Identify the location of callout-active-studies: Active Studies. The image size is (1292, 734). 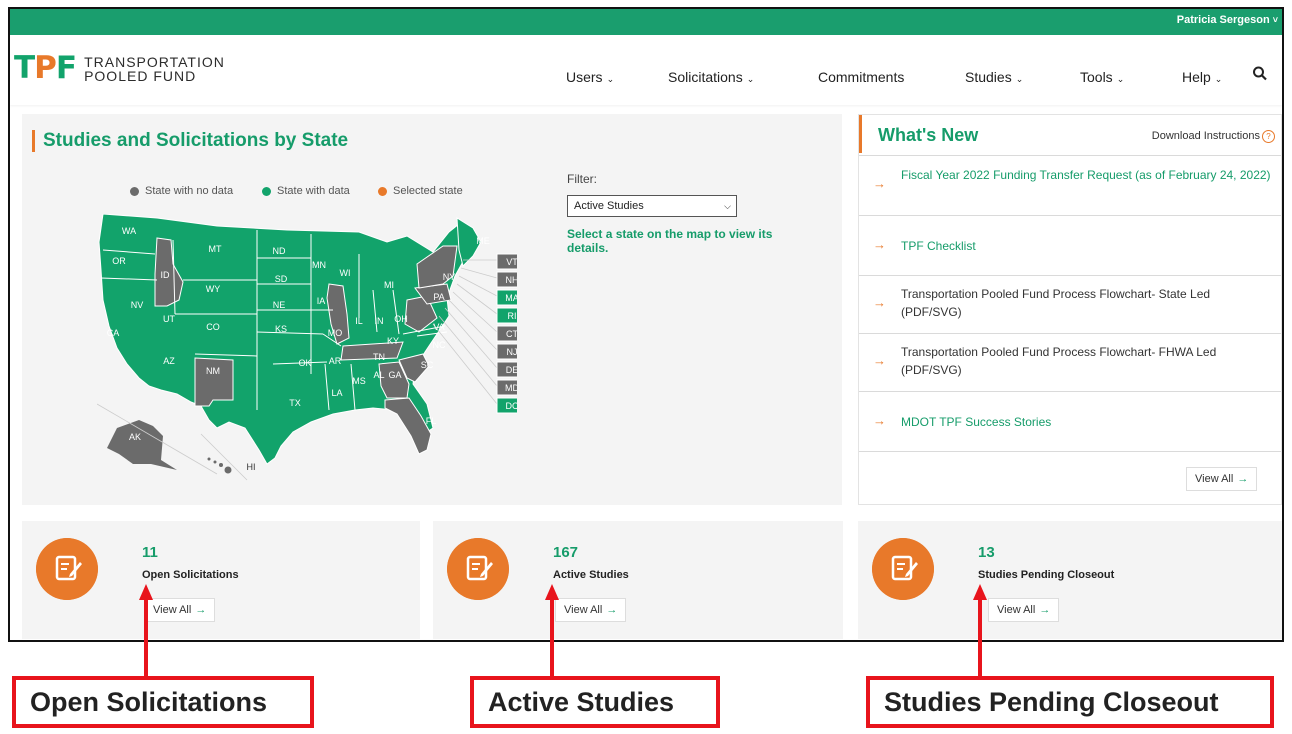
(595, 702).